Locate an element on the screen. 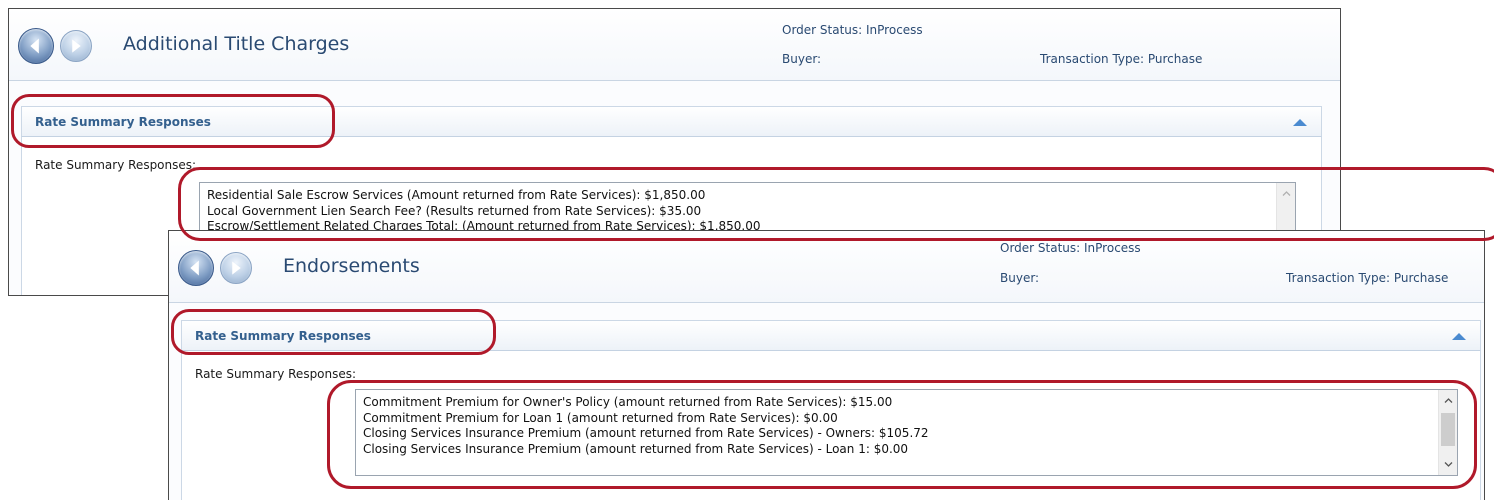  scroll-down-icon is located at coordinates (1448, 464).